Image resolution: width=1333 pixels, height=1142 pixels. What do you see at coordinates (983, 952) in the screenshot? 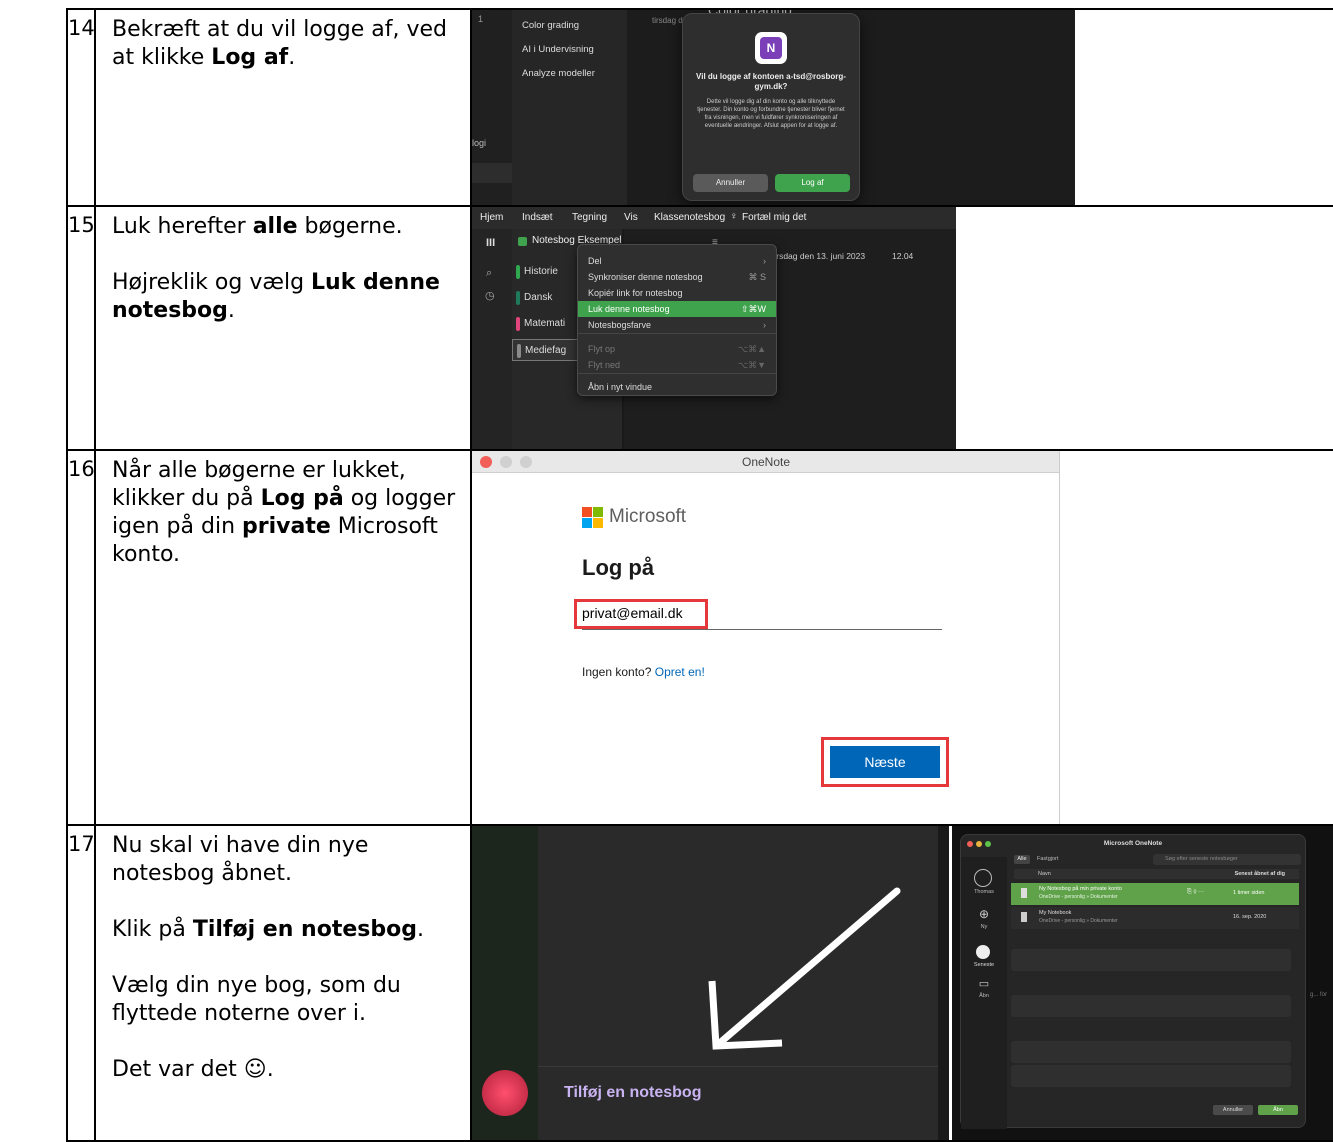
I see `recent-clock-icon` at bounding box center [983, 952].